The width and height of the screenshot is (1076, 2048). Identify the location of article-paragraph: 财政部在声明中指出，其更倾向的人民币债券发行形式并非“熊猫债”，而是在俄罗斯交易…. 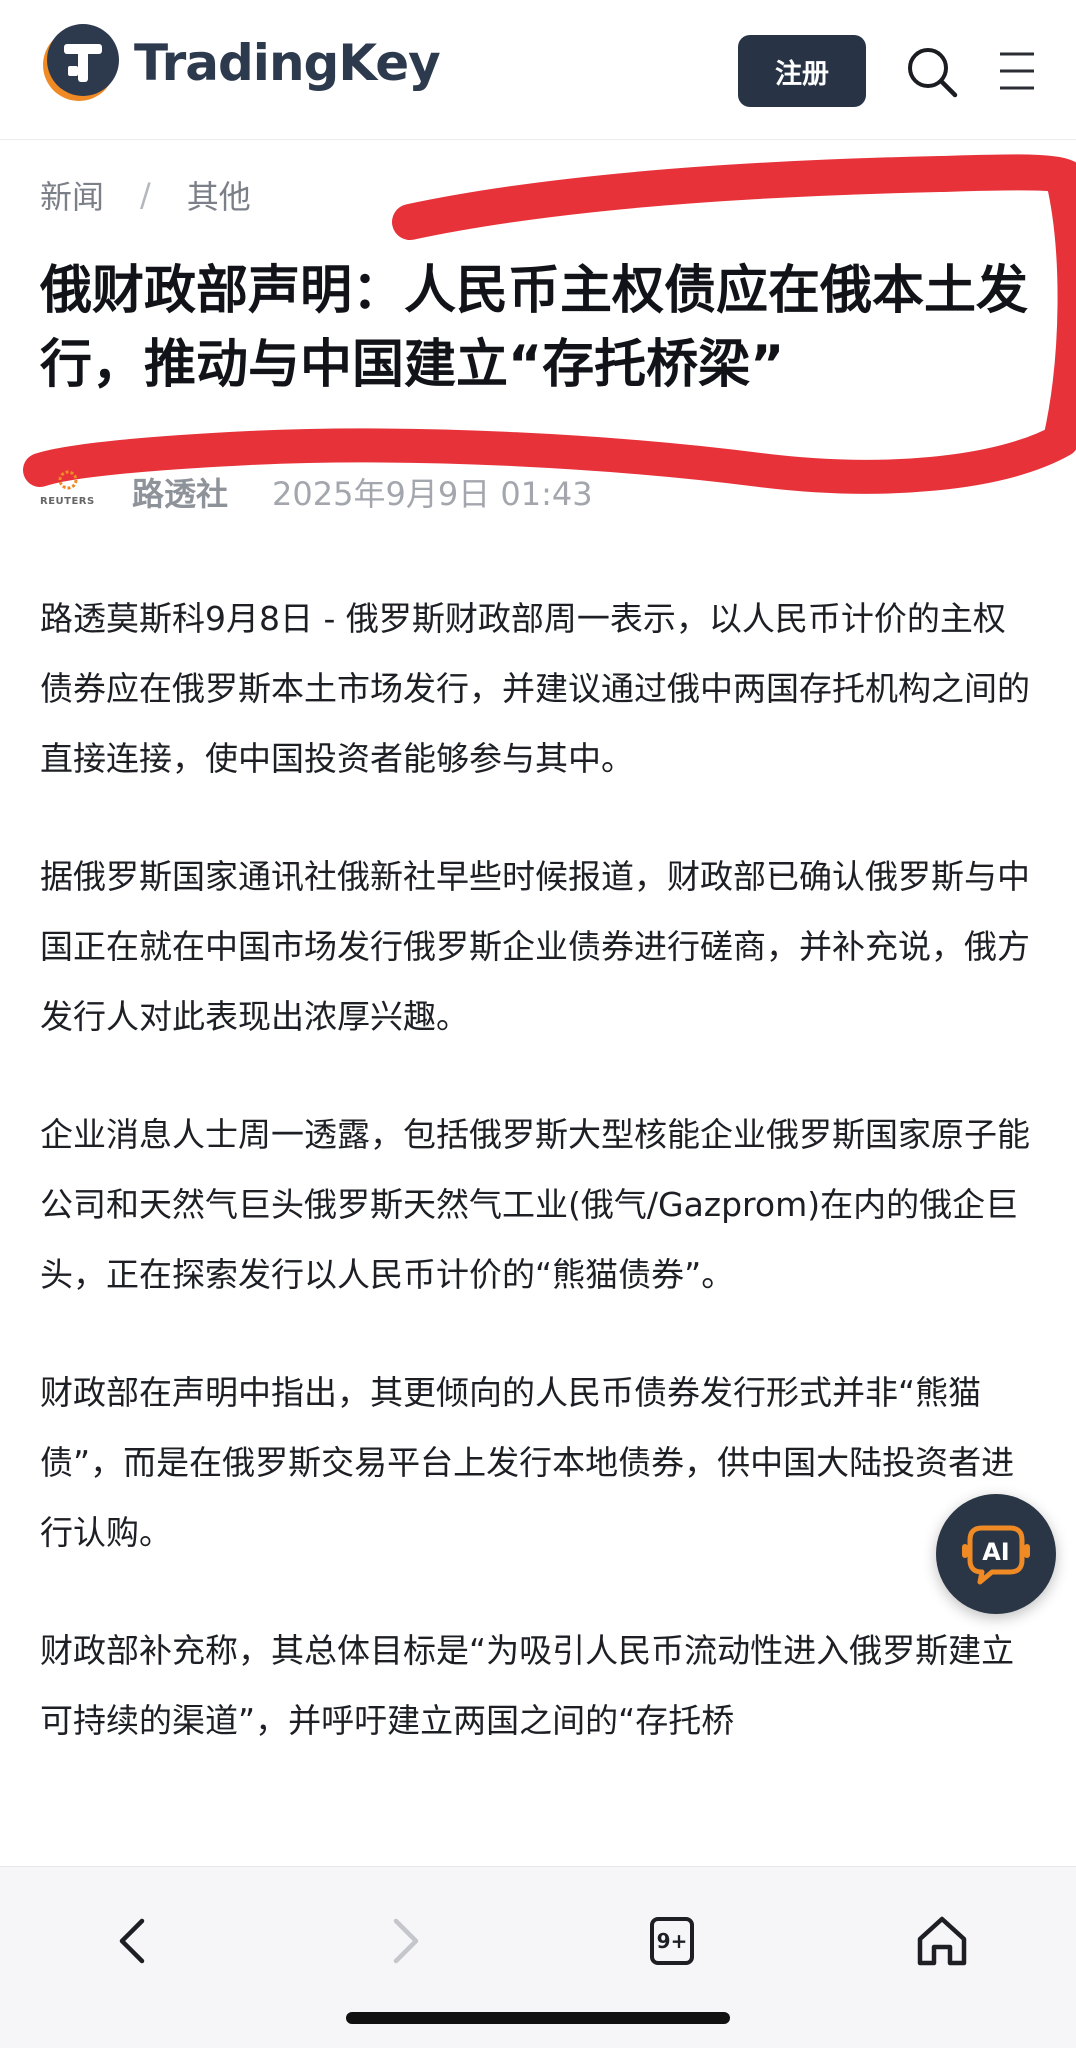
(527, 1462).